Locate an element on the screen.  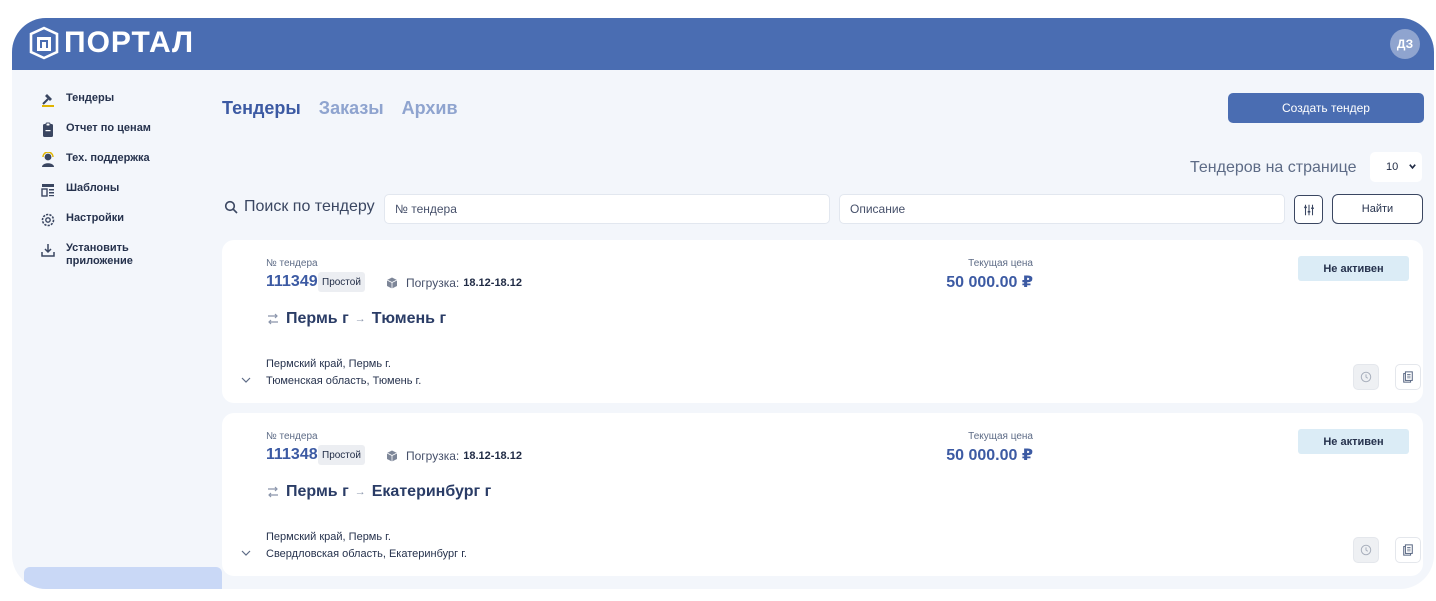
tab-orders: Заказы is located at coordinates (351, 108).